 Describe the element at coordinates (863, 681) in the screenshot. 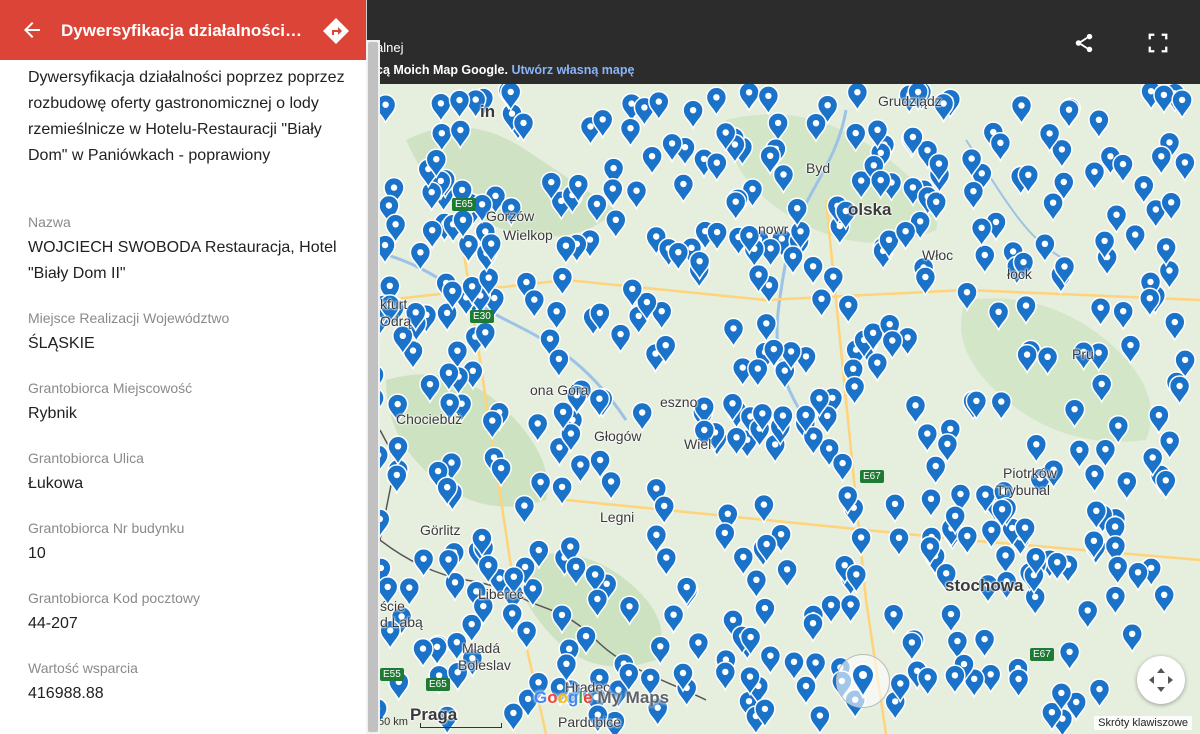

I see `selected-marker-icon` at that location.